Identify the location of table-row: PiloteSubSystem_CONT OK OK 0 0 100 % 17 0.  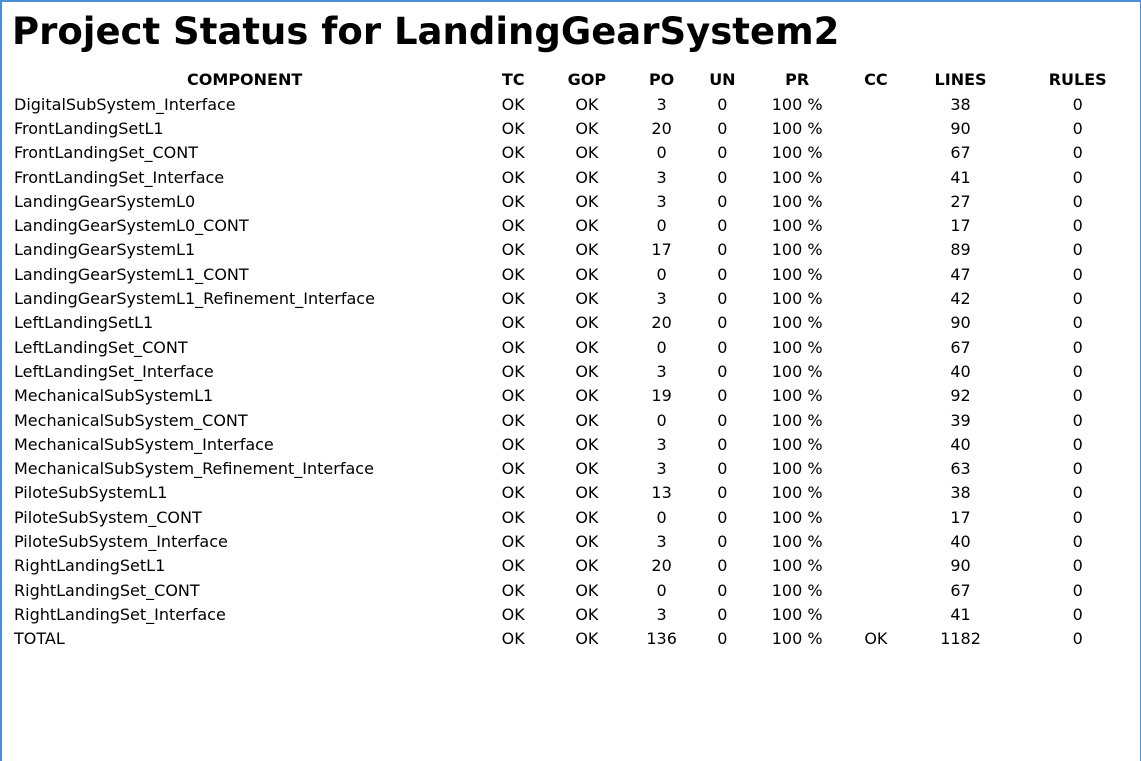
(575, 517).